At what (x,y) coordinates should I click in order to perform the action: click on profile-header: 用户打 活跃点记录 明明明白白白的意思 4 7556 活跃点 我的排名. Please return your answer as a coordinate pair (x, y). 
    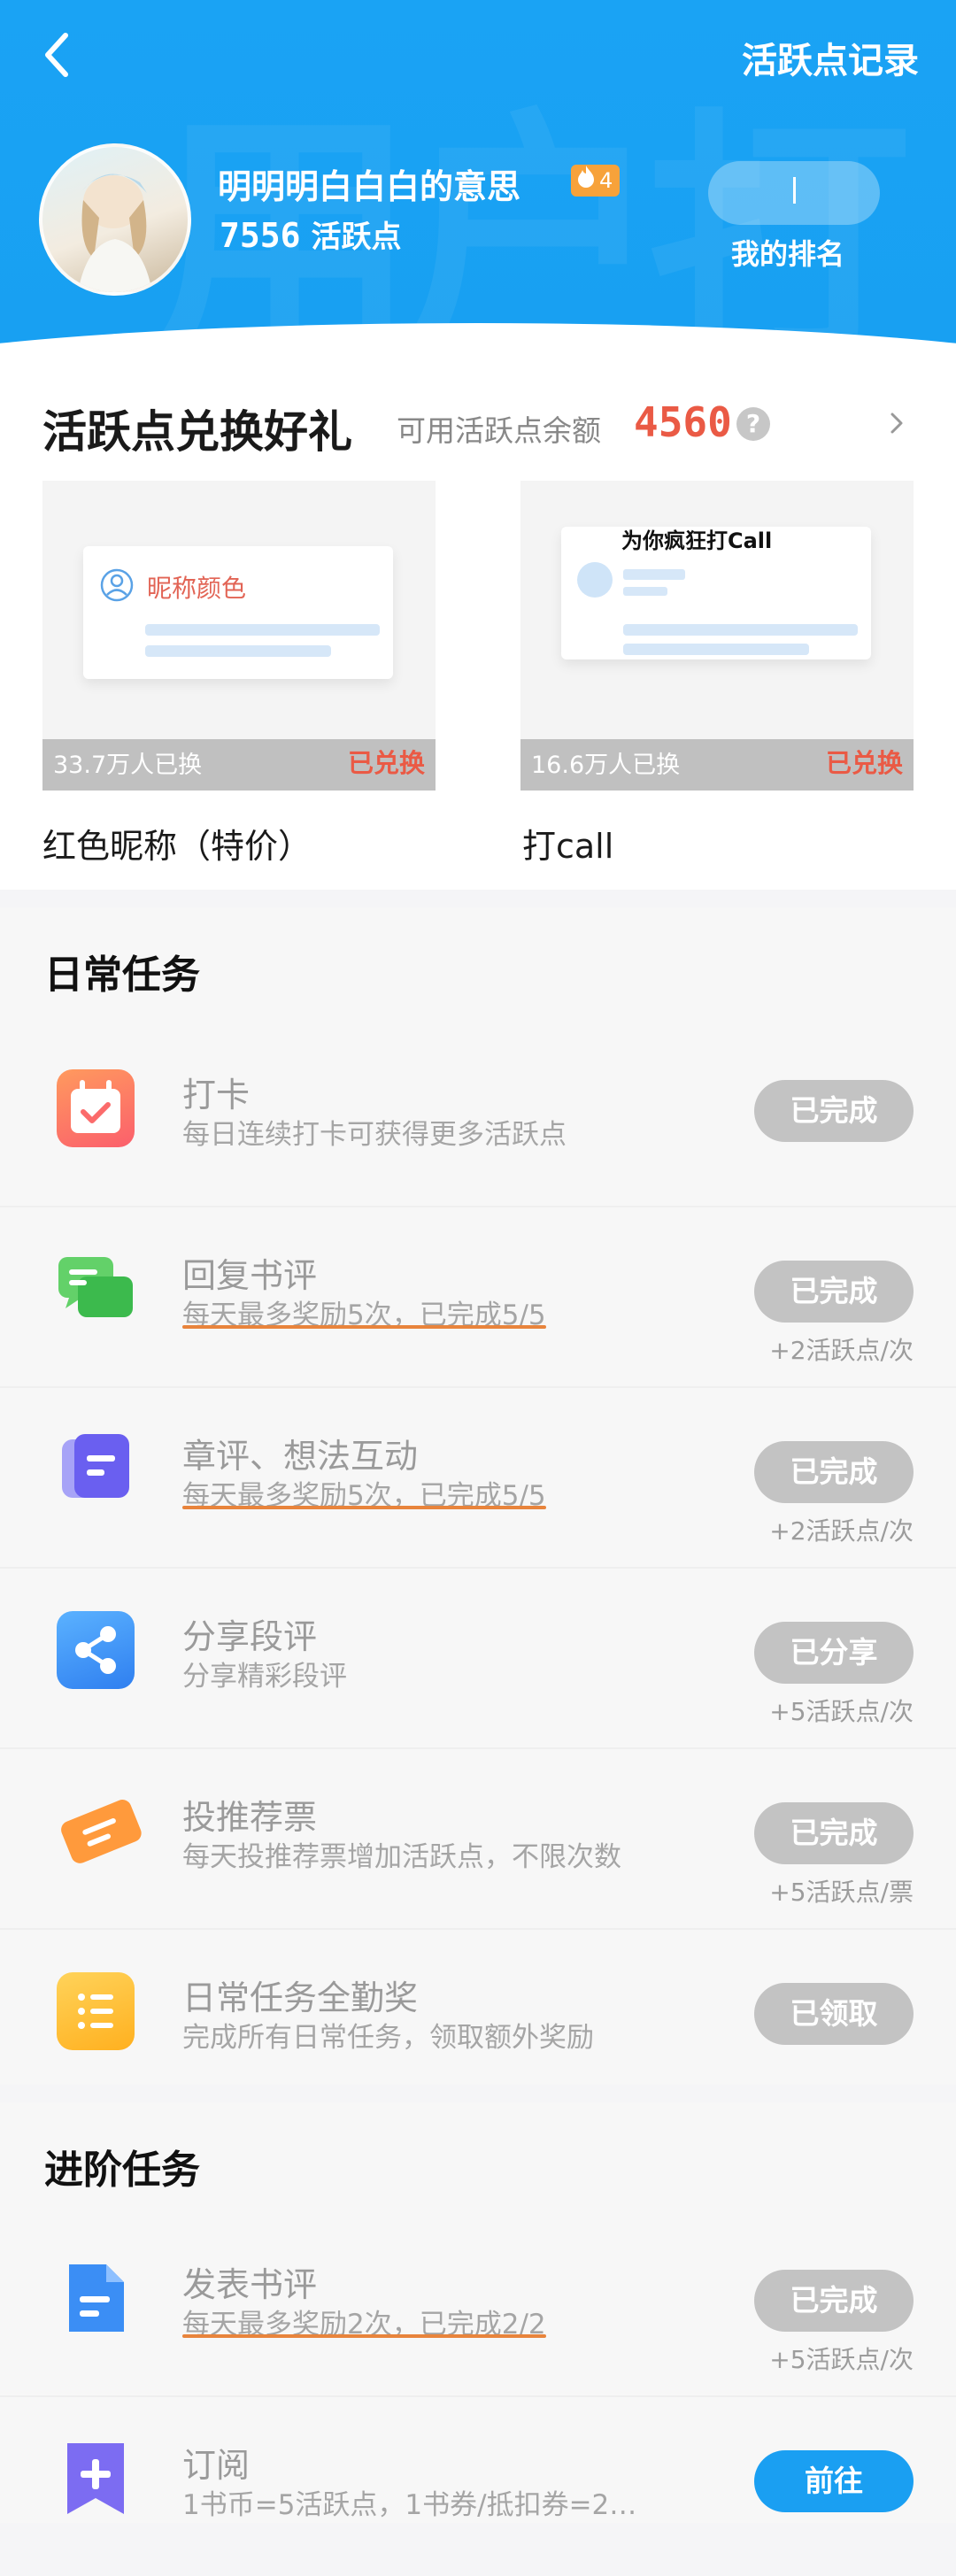
    Looking at the image, I should click on (478, 177).